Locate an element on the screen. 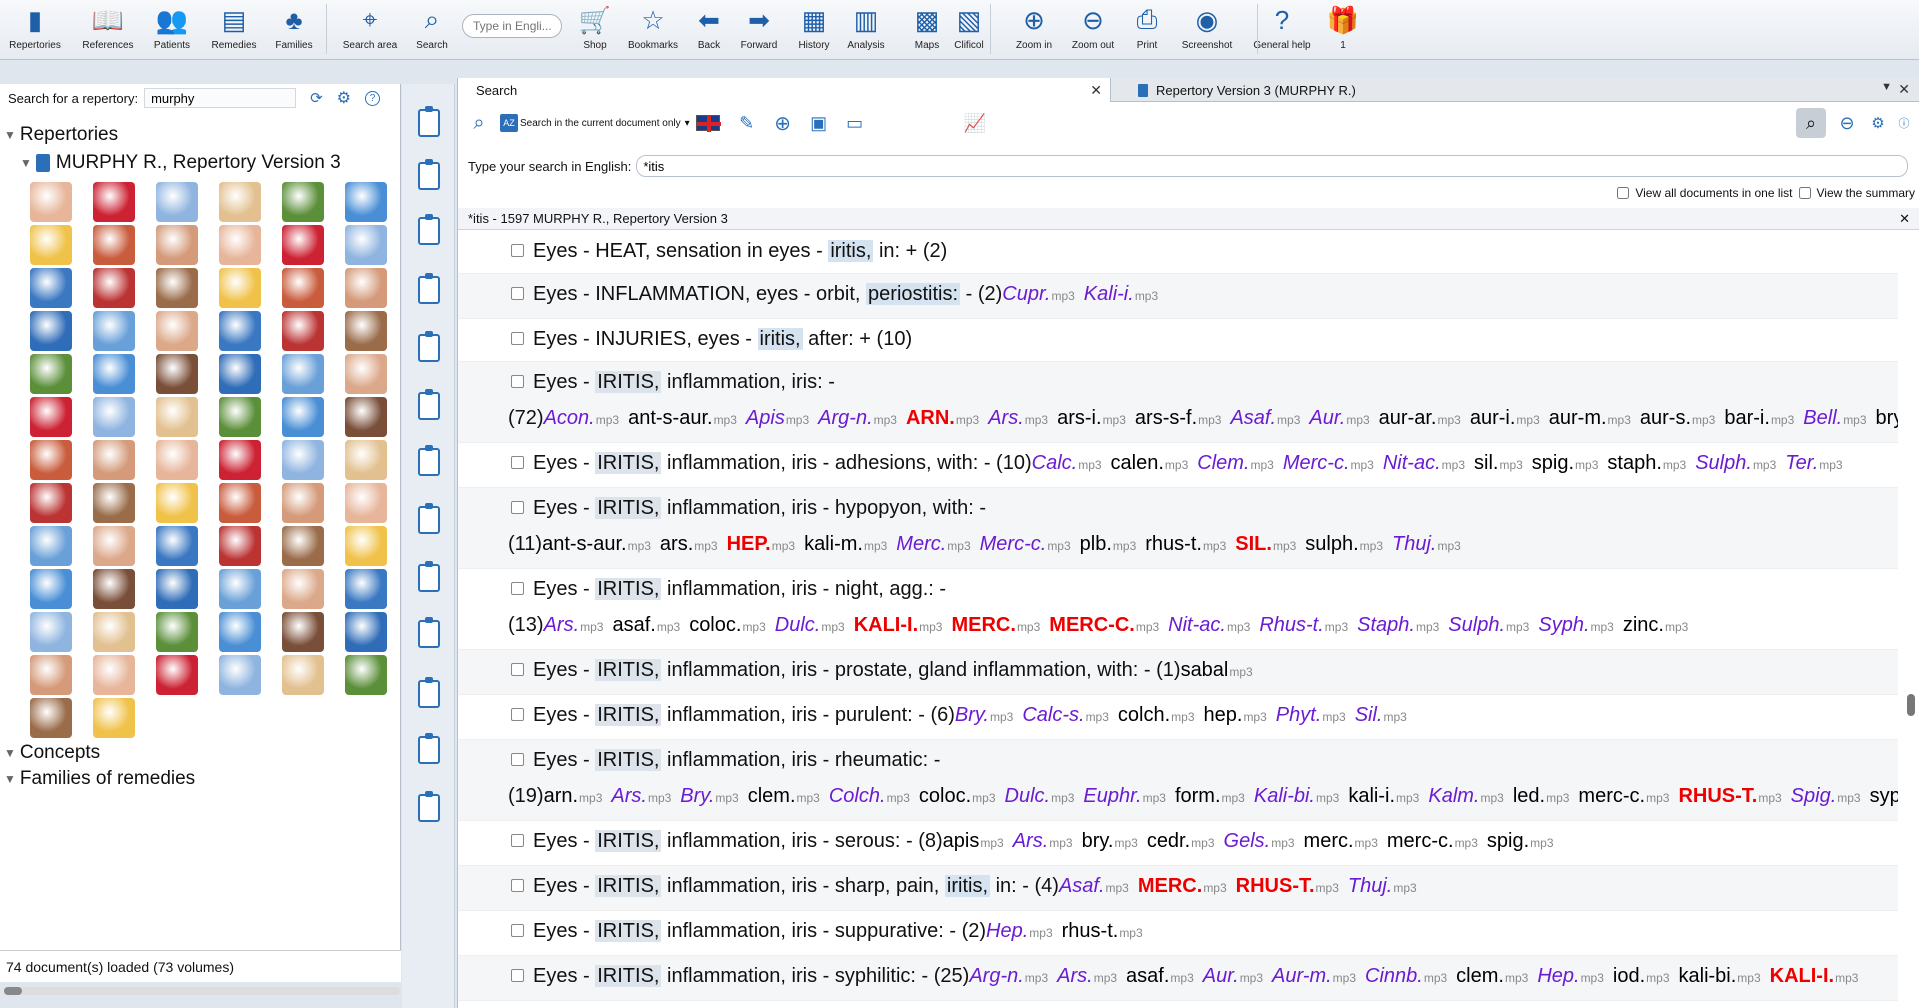  remedy-link: Calc.mp3 is located at coordinates (1067, 463).